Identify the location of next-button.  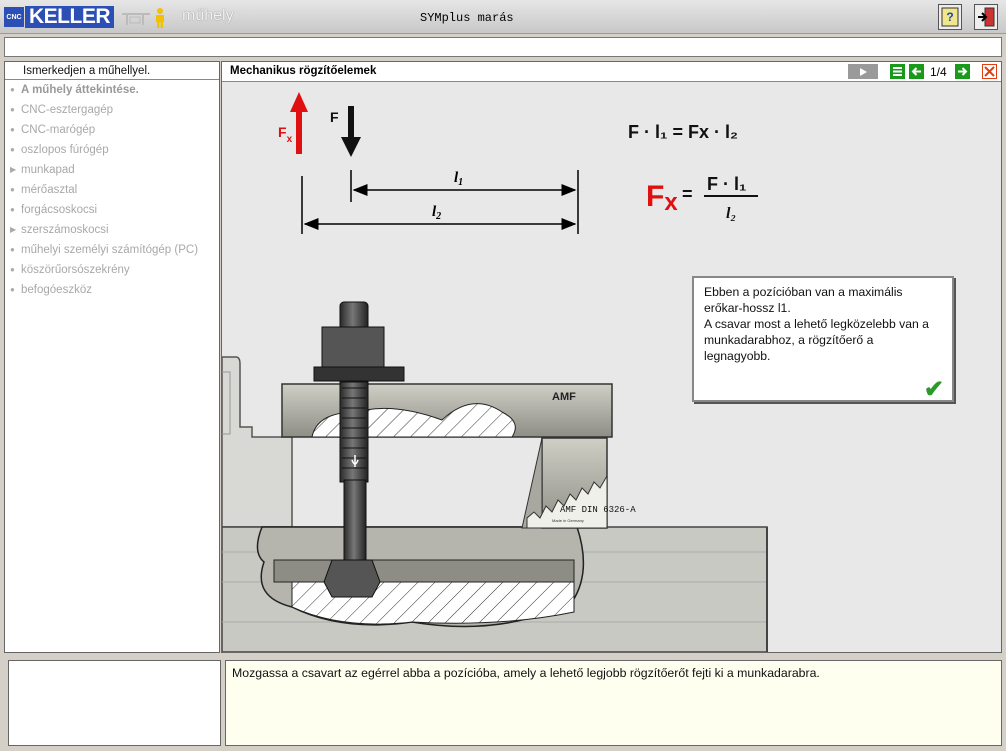
(962, 71).